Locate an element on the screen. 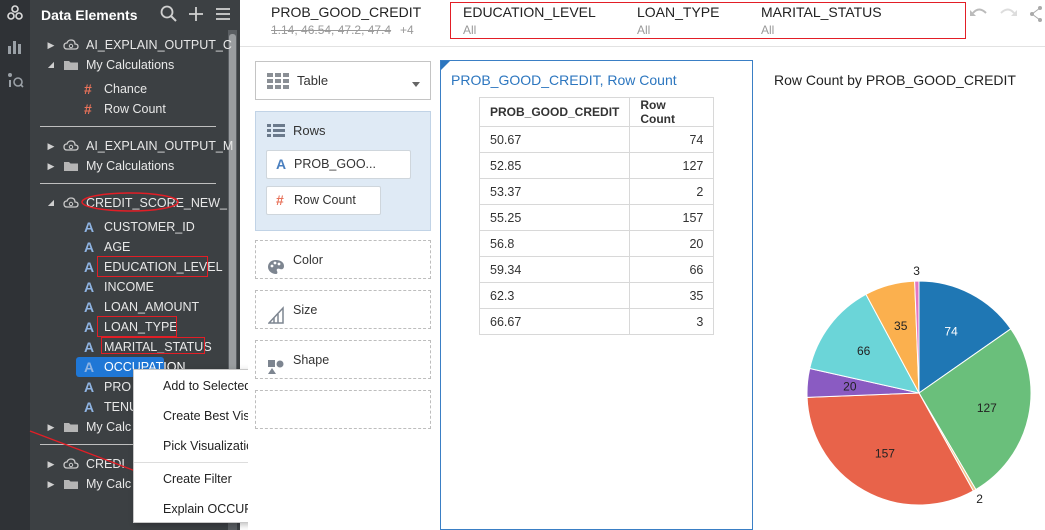 Image resolution: width=1045 pixels, height=530 pixels. table-row: 66.67 3 is located at coordinates (596, 321).